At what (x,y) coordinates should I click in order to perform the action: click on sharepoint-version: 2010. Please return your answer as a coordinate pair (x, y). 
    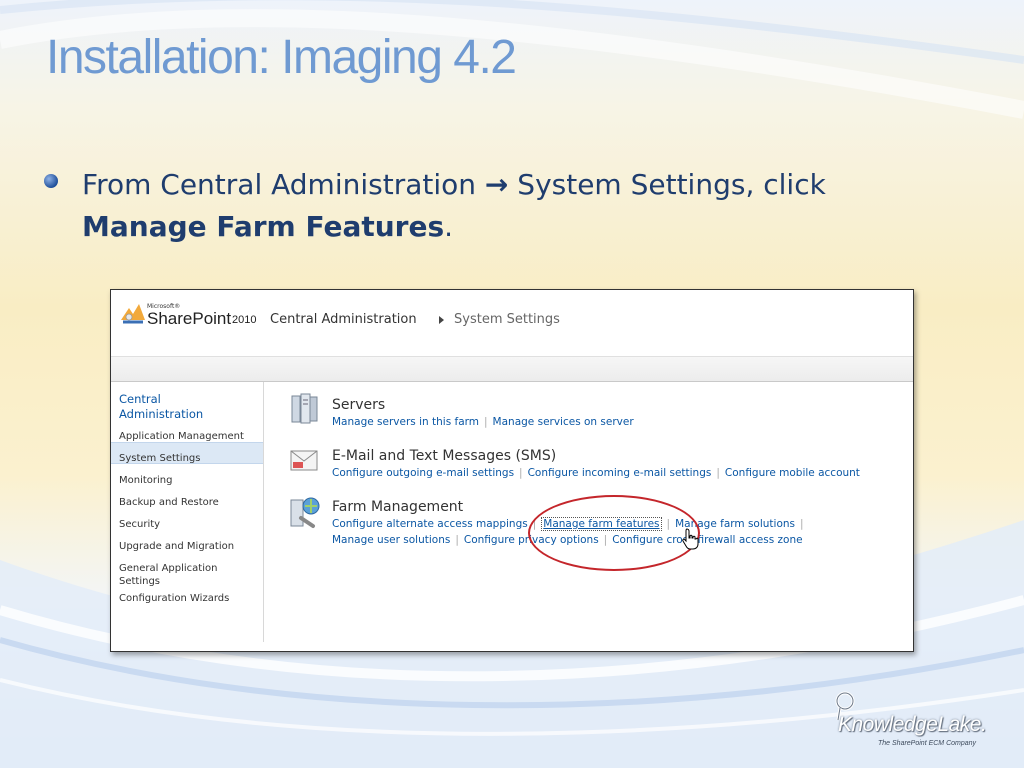
    Looking at the image, I should click on (244, 320).